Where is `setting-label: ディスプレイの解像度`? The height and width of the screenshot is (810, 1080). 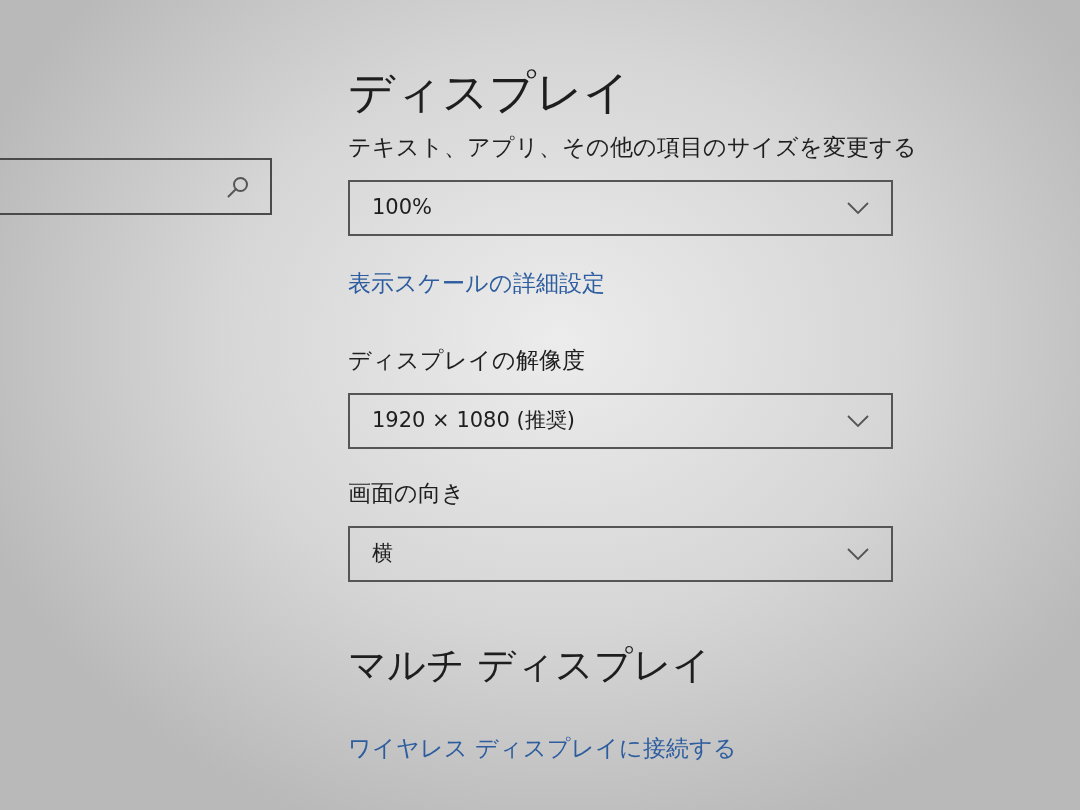 setting-label: ディスプレイの解像度 is located at coordinates (466, 360).